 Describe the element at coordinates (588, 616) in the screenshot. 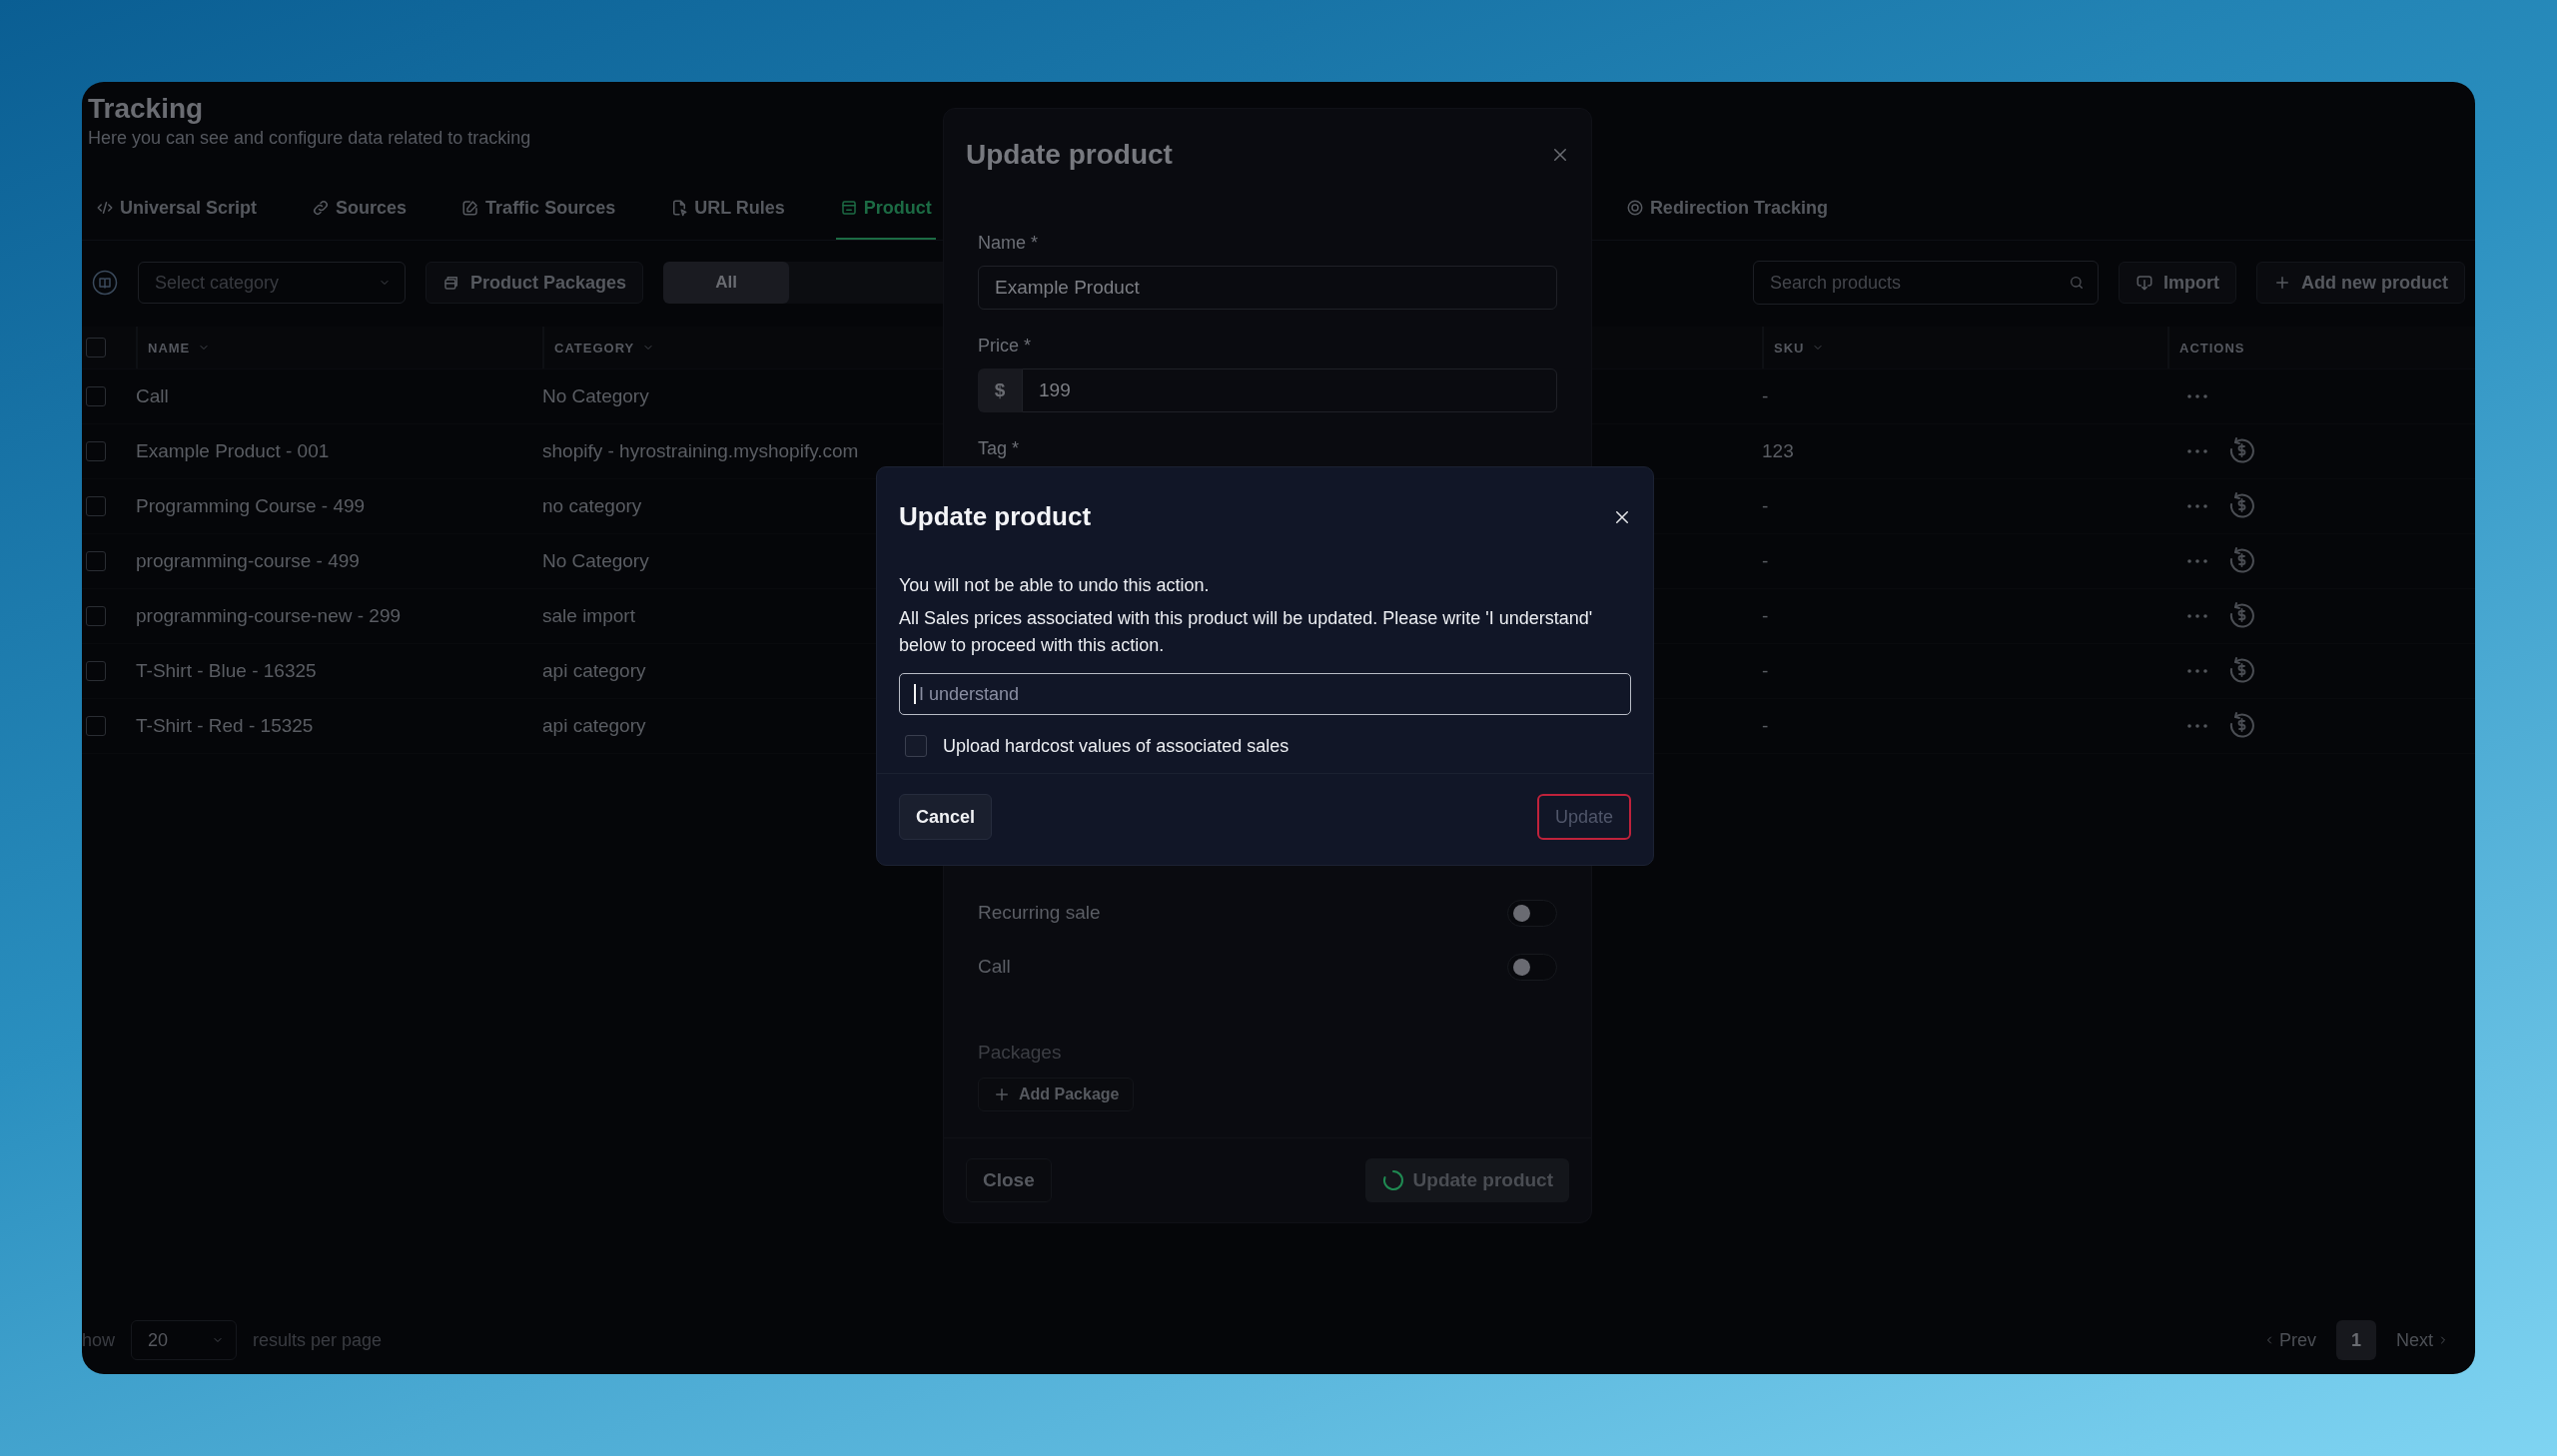

I see `table-cell: sale import` at that location.